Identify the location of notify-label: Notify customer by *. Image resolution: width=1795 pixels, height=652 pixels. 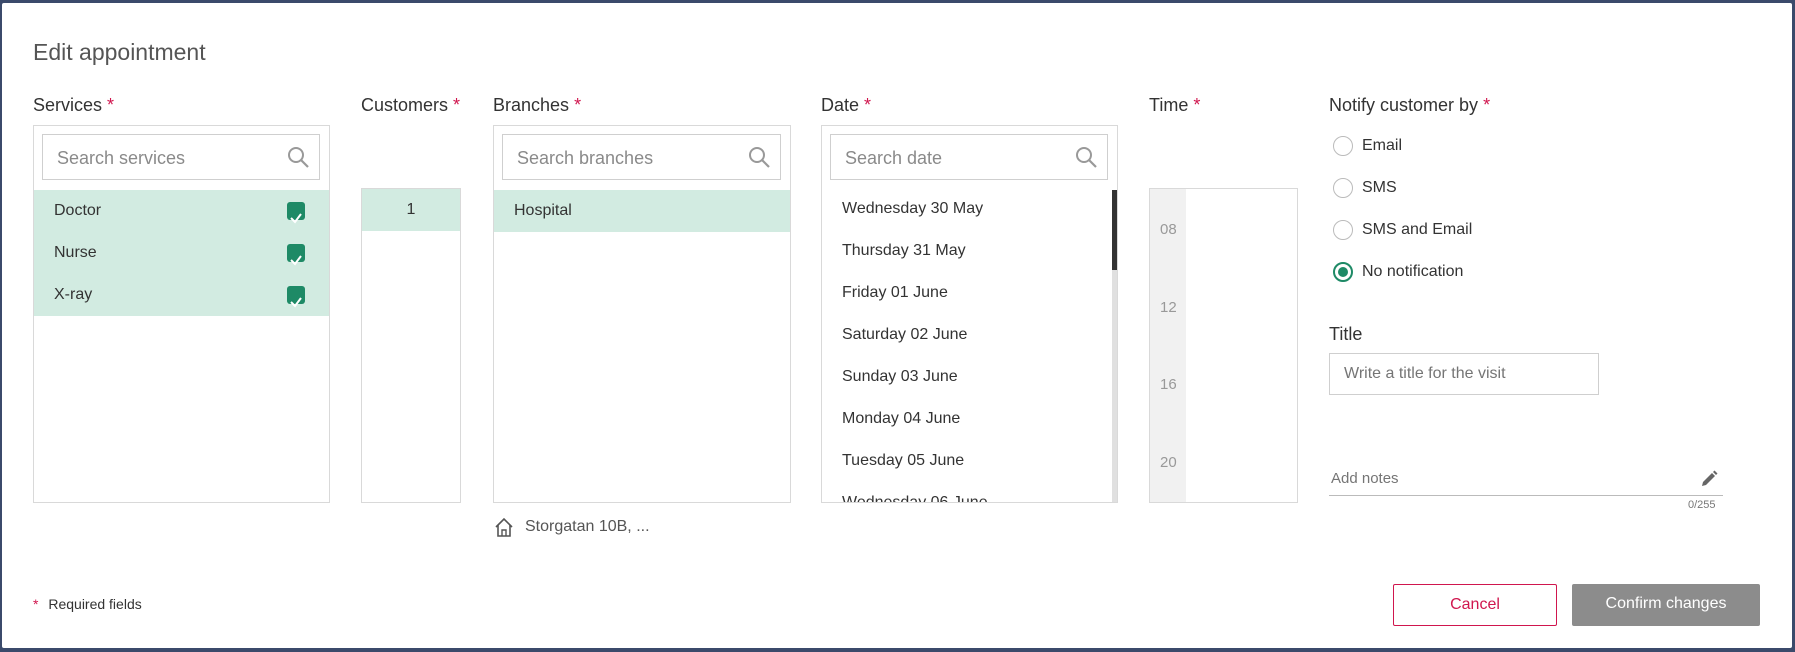
(1409, 105).